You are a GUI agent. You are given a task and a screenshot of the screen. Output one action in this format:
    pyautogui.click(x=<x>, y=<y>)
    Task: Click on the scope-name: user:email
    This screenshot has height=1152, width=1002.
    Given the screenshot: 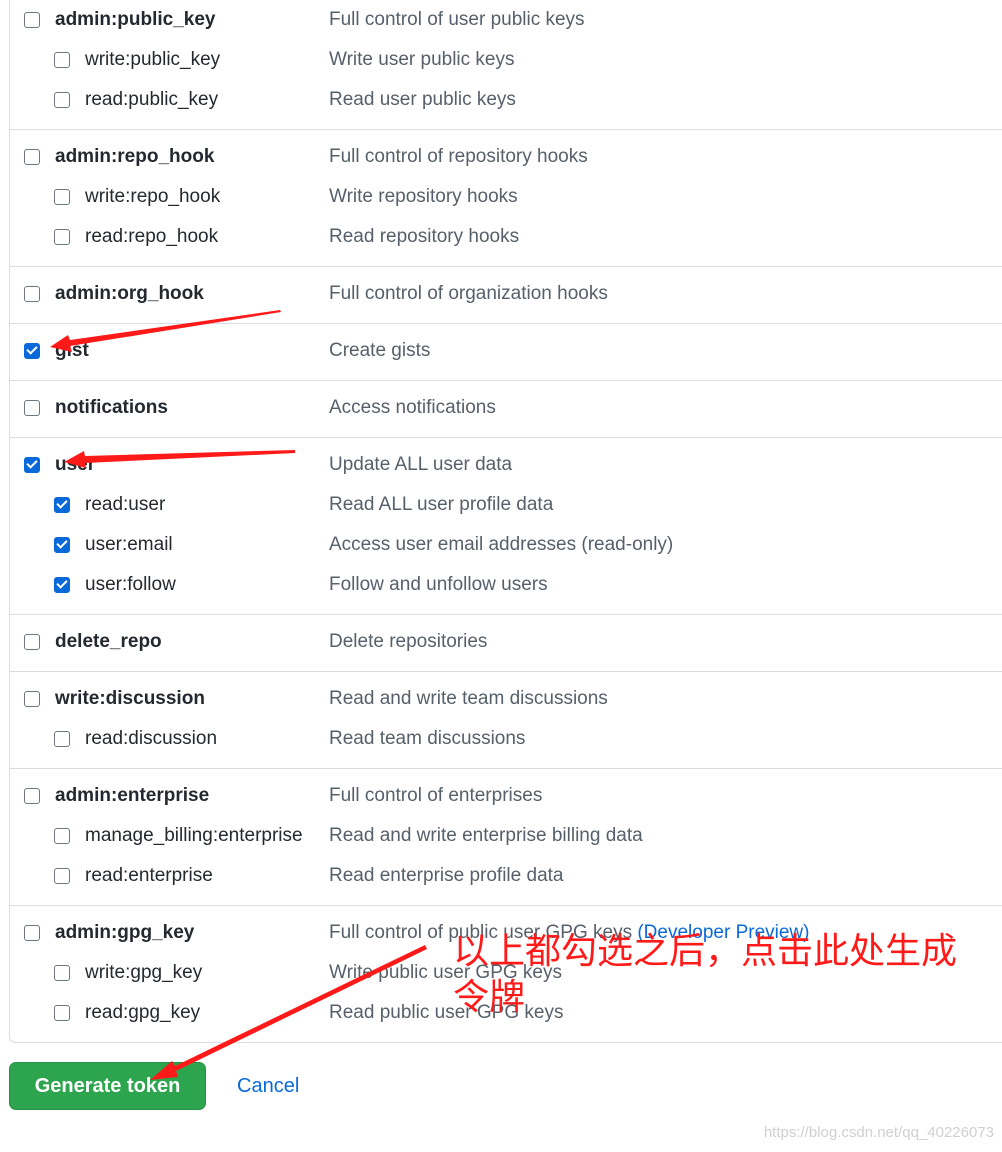 What is the action you would take?
    pyautogui.click(x=129, y=545)
    